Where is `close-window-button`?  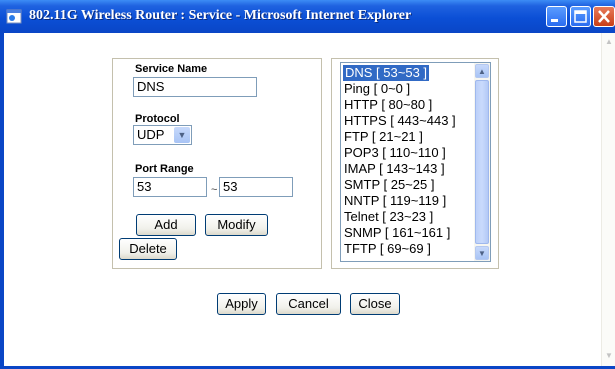 close-window-button is located at coordinates (604, 16).